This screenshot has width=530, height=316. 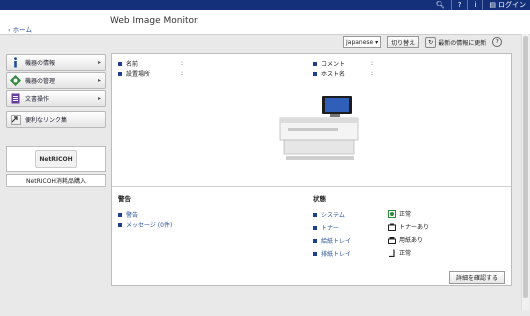 I want to click on status-label: 給紙トレイ, so click(x=336, y=241).